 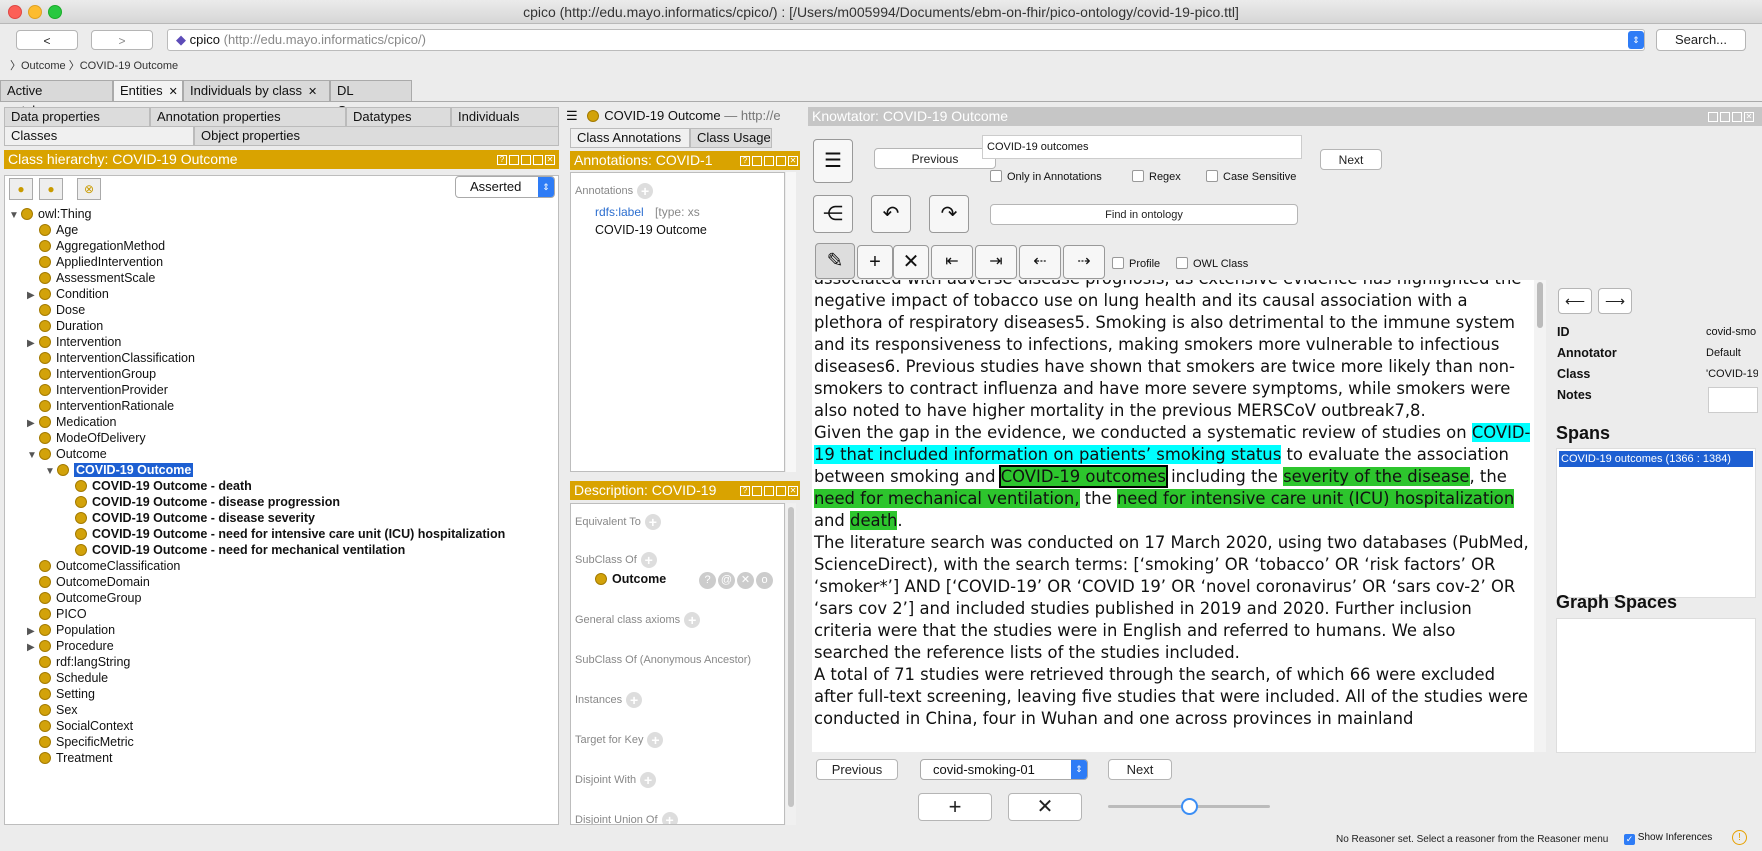 What do you see at coordinates (1629, 839) in the screenshot?
I see `checkbox-checked-icon: ✓` at bounding box center [1629, 839].